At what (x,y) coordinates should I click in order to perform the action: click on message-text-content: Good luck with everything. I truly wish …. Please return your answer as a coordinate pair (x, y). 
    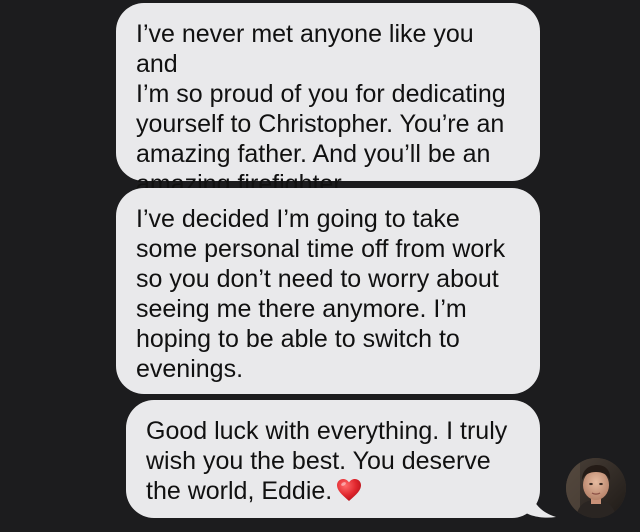
    Looking at the image, I should click on (327, 461).